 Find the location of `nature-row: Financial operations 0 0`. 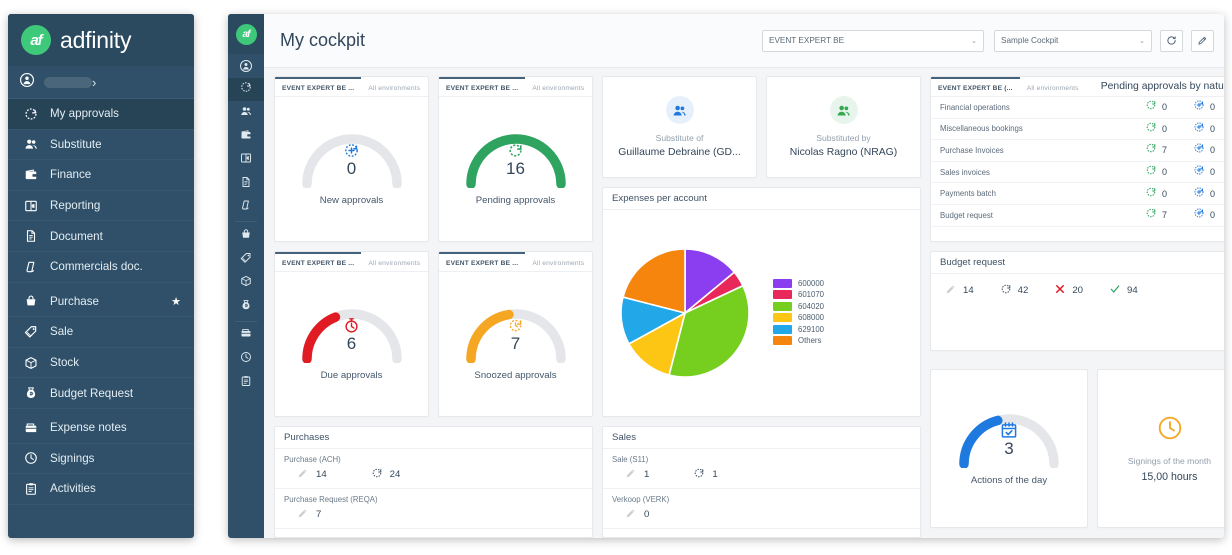

nature-row: Financial operations 0 0 is located at coordinates (1077, 108).